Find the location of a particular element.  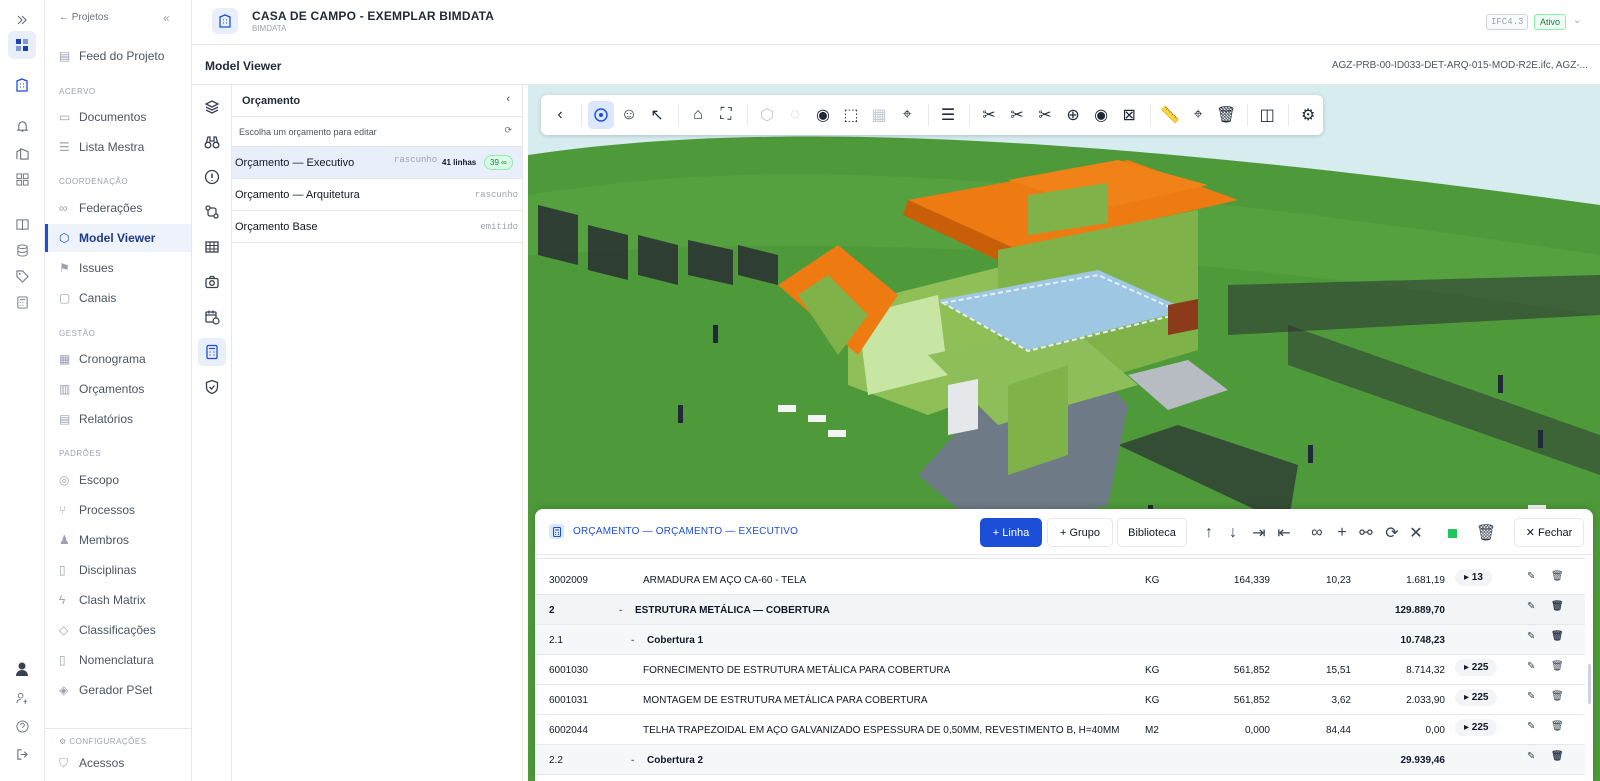

clear-section-icon: ⊠ is located at coordinates (1129, 115).